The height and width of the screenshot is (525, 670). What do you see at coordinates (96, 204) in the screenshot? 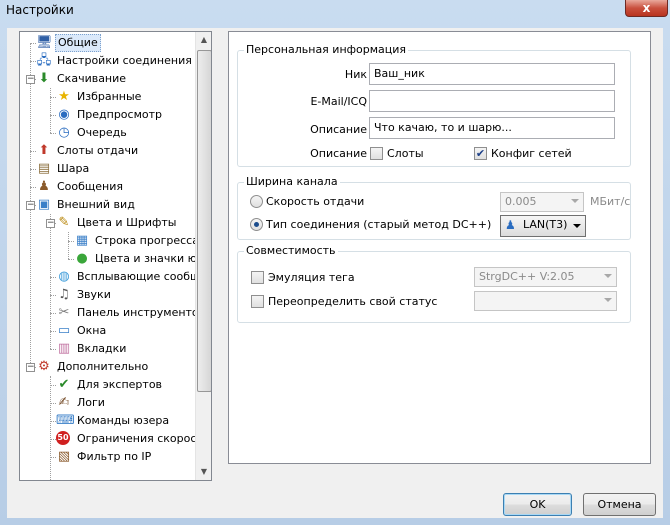
I see `tree-item-label: Внешний вид` at bounding box center [96, 204].